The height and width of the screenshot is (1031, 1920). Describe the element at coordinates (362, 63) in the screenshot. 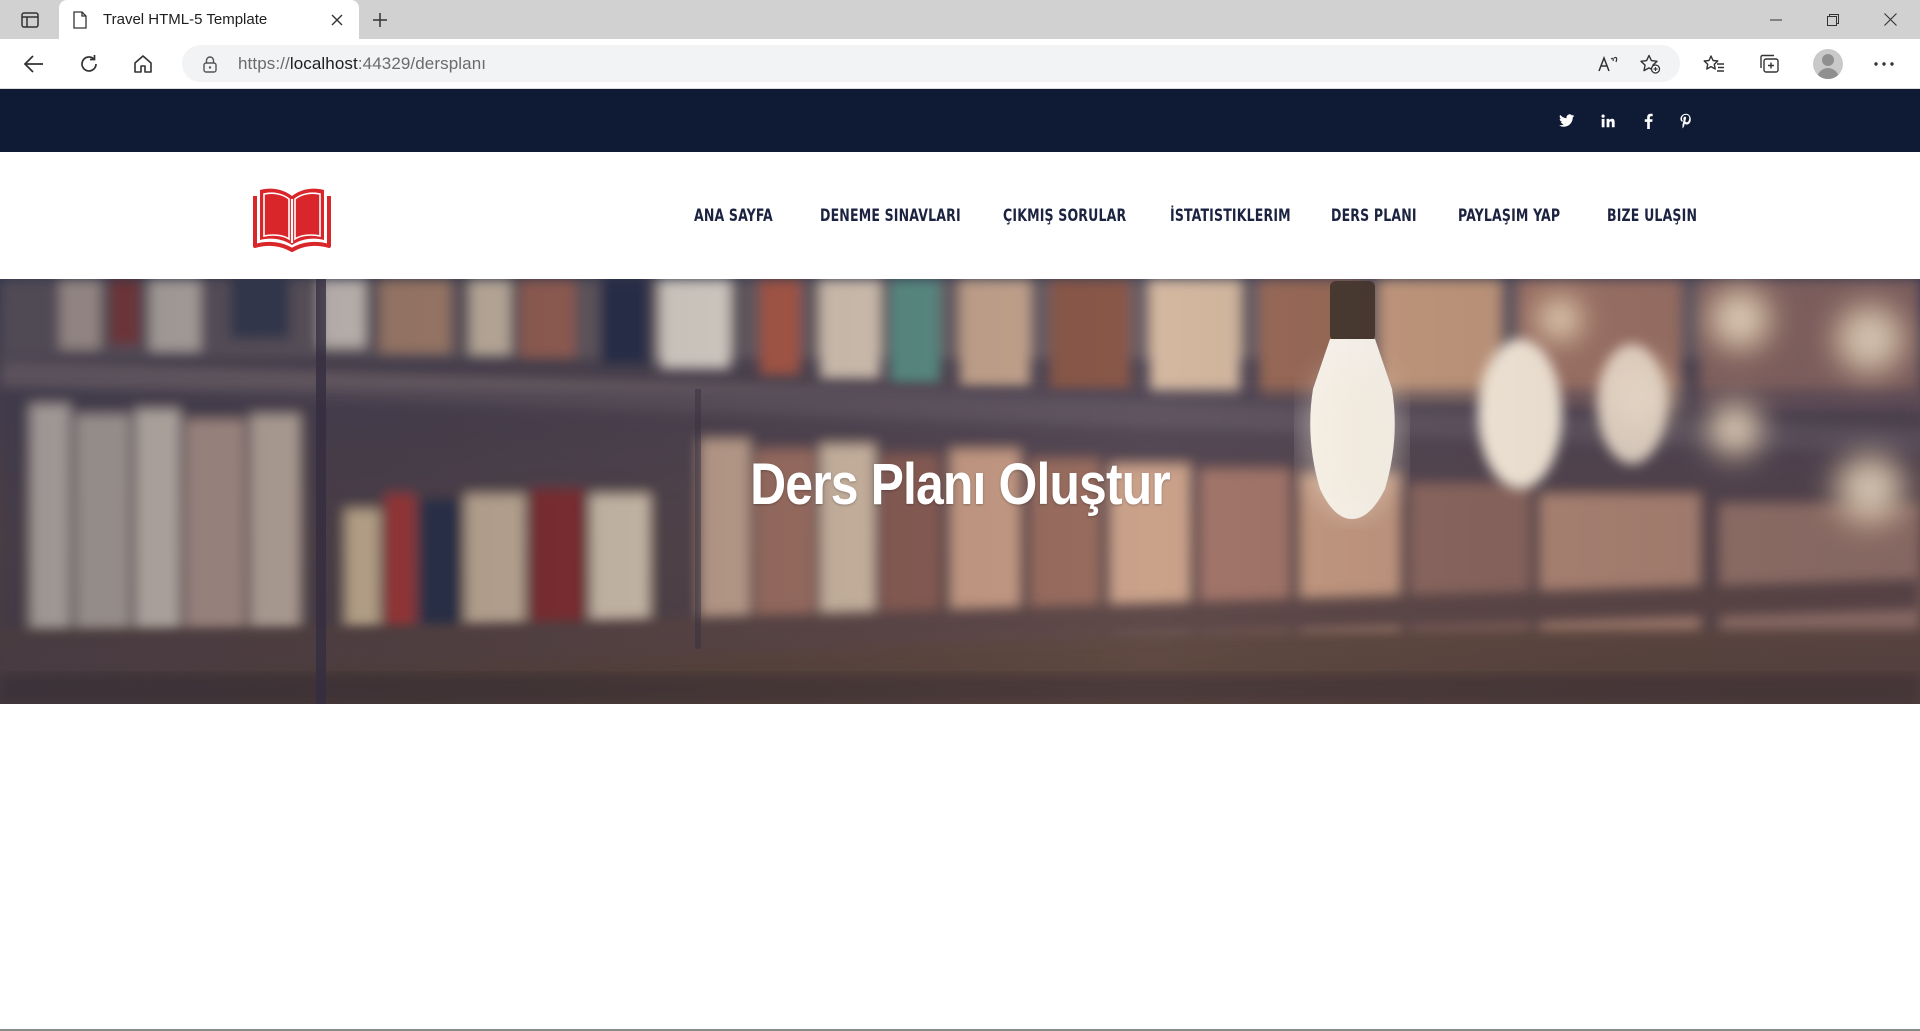

I see `url-text: https://localhost:44329/dersplanı` at that location.